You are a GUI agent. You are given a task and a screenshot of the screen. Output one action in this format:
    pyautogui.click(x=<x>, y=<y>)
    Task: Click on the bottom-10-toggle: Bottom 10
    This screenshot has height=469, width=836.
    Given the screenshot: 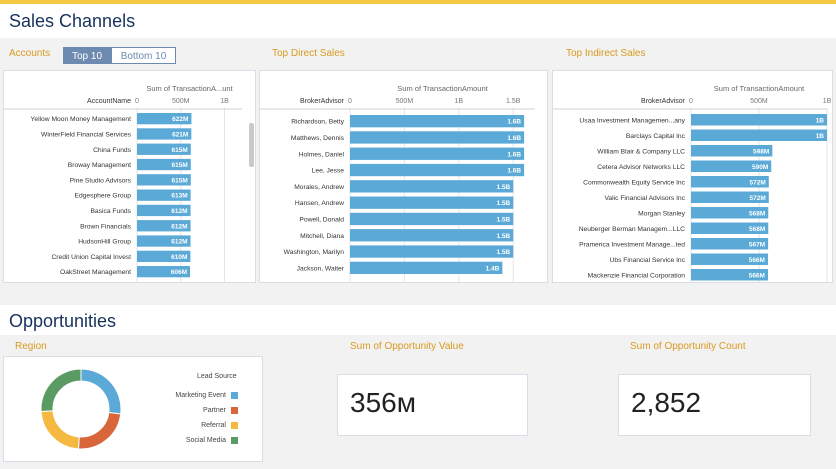 What is the action you would take?
    pyautogui.click(x=143, y=55)
    